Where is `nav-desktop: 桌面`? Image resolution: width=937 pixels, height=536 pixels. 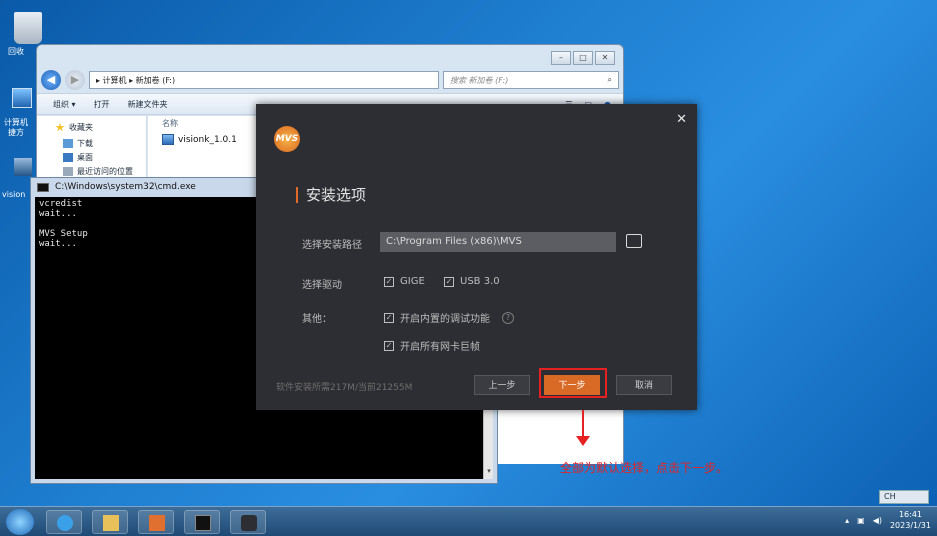
nav-desktop: 桌面 is located at coordinates (78, 157).